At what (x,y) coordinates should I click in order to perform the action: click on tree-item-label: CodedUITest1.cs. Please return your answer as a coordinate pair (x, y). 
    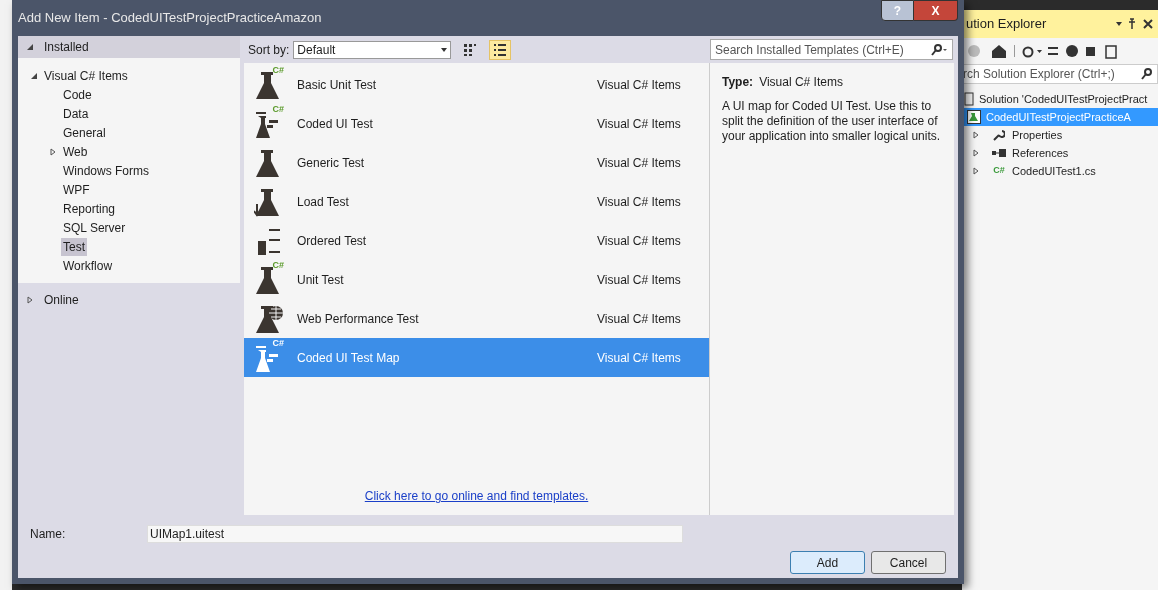
    Looking at the image, I should click on (1054, 171).